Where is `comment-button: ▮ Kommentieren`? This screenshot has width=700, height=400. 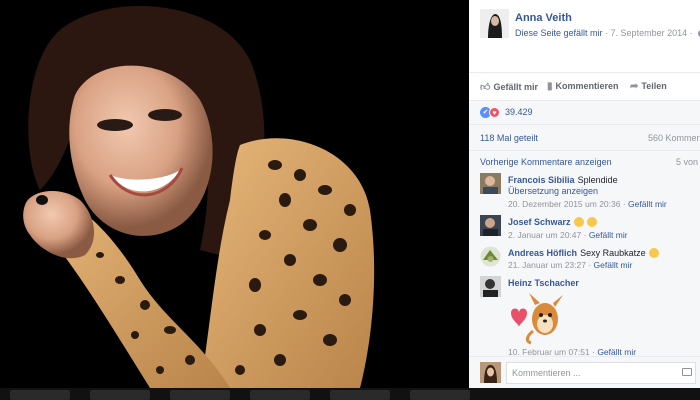 comment-button: ▮ Kommentieren is located at coordinates (583, 86).